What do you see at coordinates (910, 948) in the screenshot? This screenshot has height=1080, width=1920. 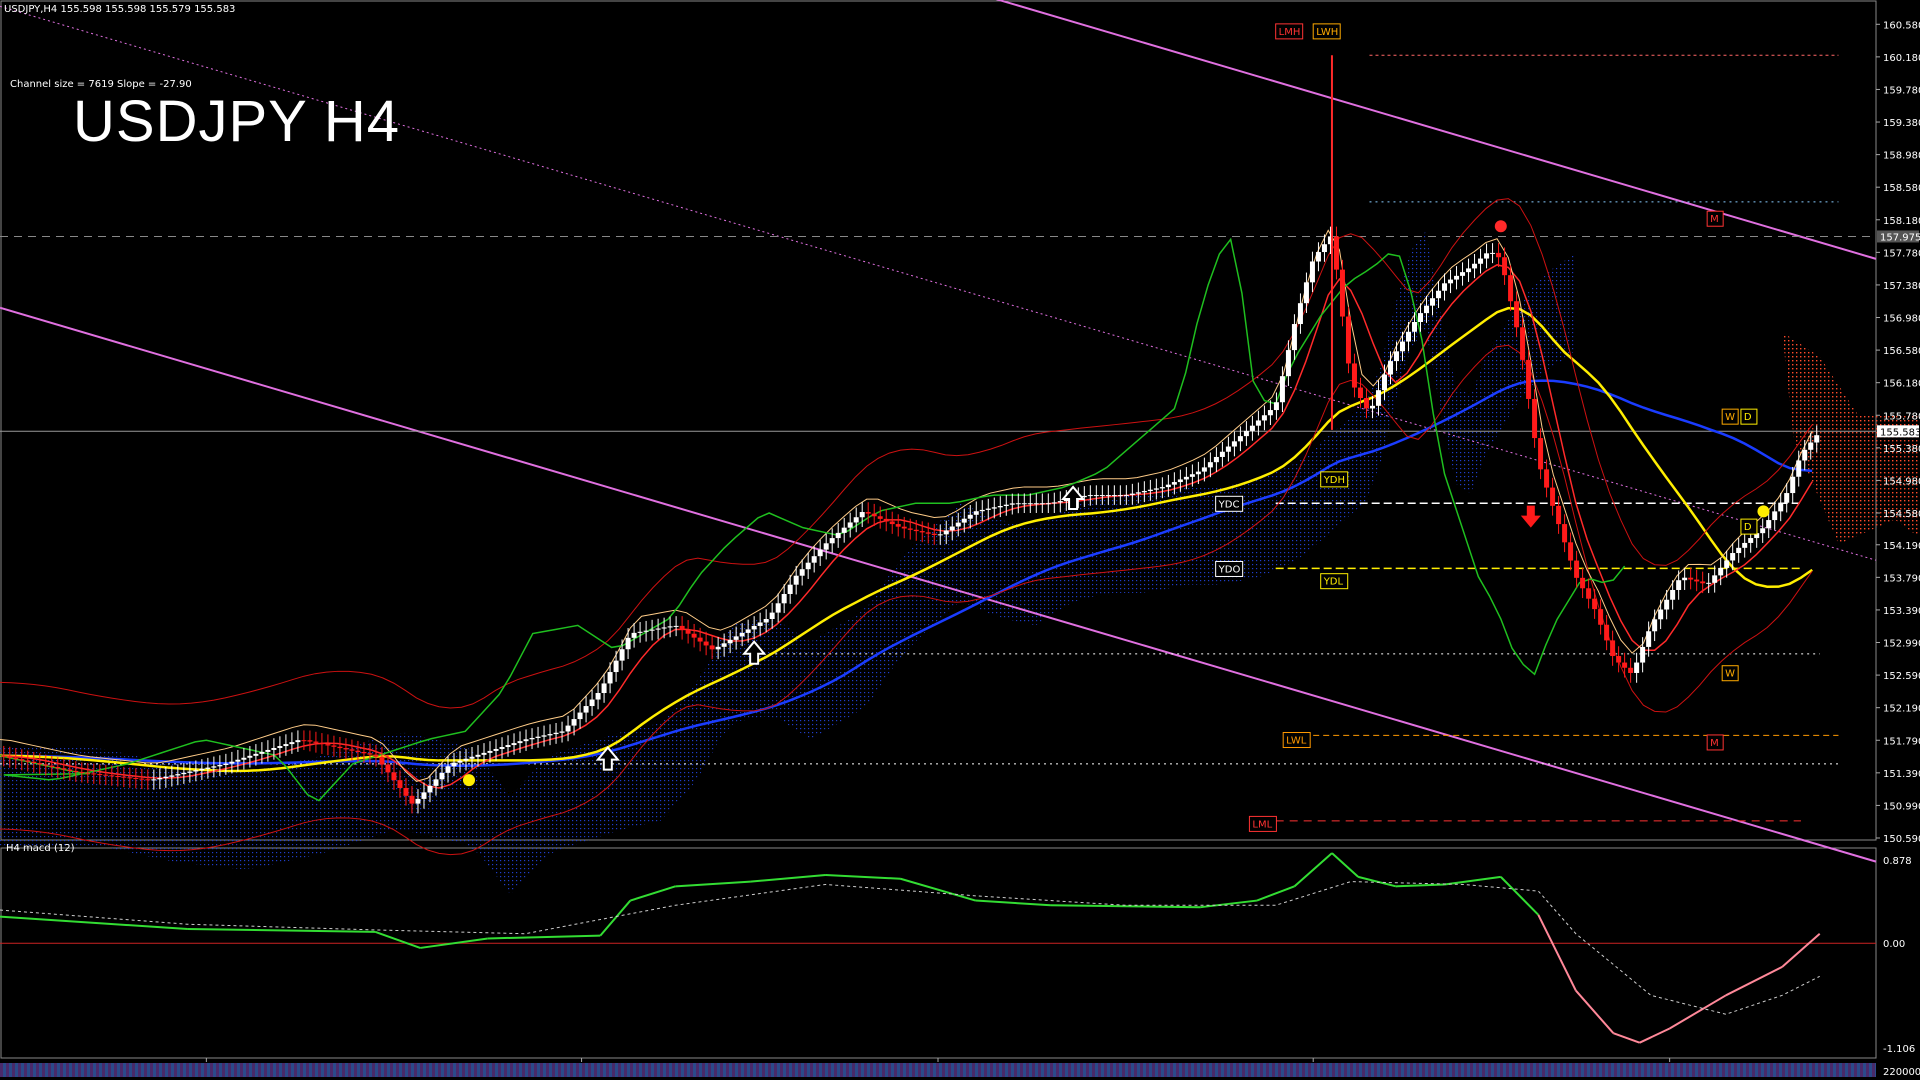 I see `macd-signal-line` at bounding box center [910, 948].